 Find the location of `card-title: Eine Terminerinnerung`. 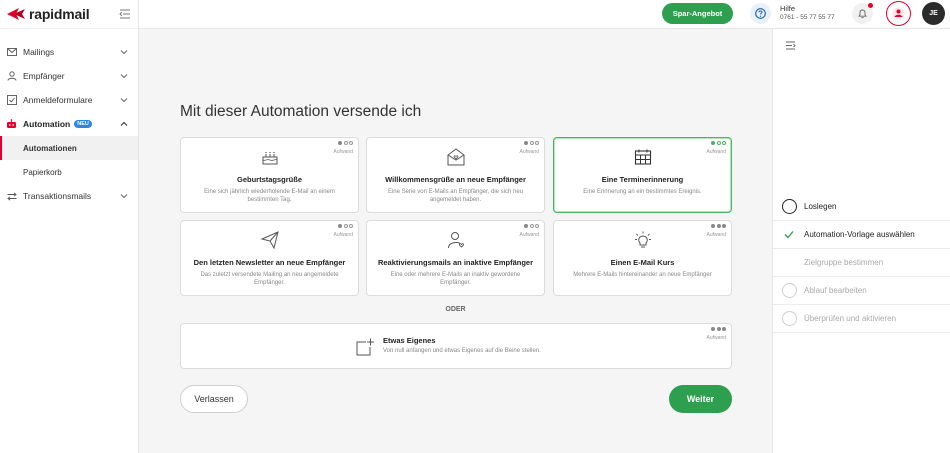

card-title: Eine Terminerinnerung is located at coordinates (642, 179).